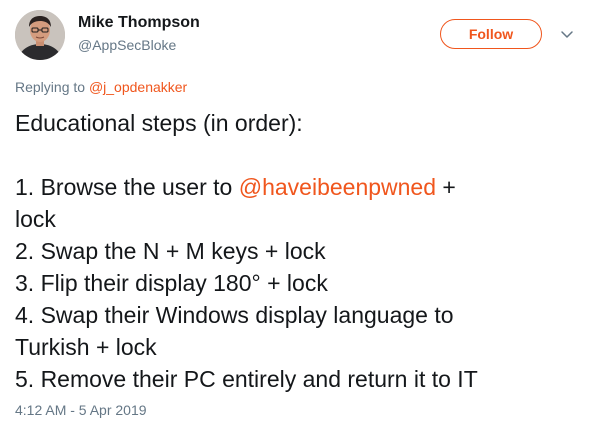 The width and height of the screenshot is (593, 429). Describe the element at coordinates (139, 23) in the screenshot. I see `author-display-name: Mike Thompson` at that location.